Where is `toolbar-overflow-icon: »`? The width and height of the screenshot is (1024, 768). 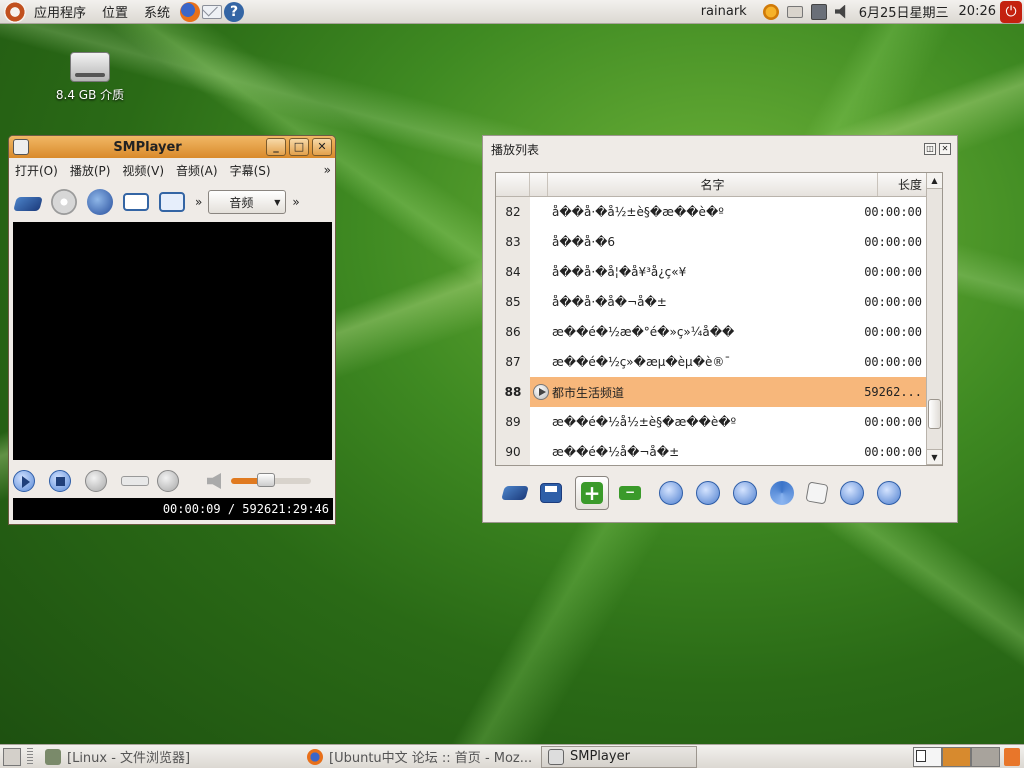
toolbar-overflow-icon: » is located at coordinates (198, 202).